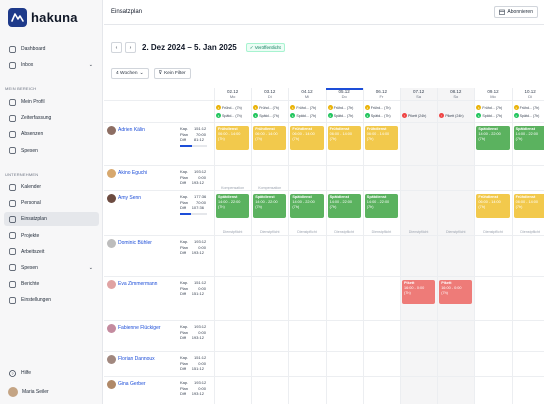 Image resolution: width=544 pixels, height=404 pixels. Describe the element at coordinates (51, 219) in the screenshot. I see `sidebar-item-einsatzplan: Einsatzplan` at that location.